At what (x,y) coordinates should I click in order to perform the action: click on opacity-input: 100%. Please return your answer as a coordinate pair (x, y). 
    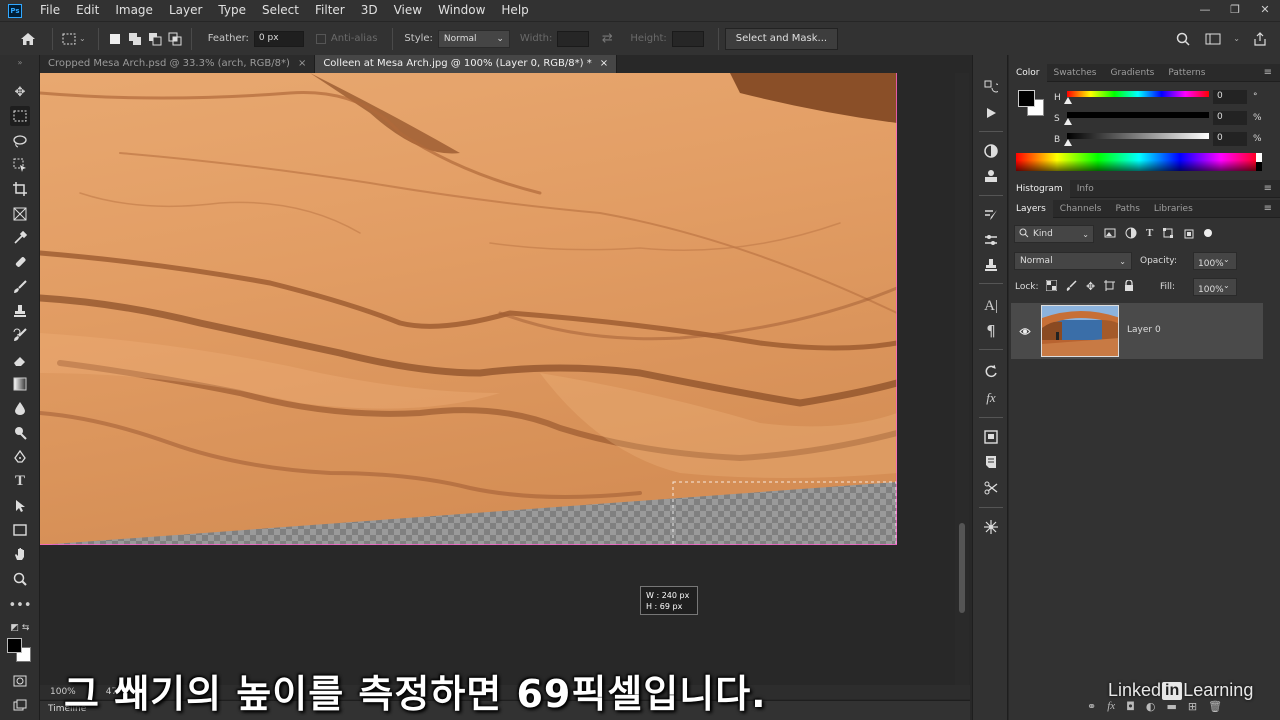
    Looking at the image, I should click on (1215, 261).